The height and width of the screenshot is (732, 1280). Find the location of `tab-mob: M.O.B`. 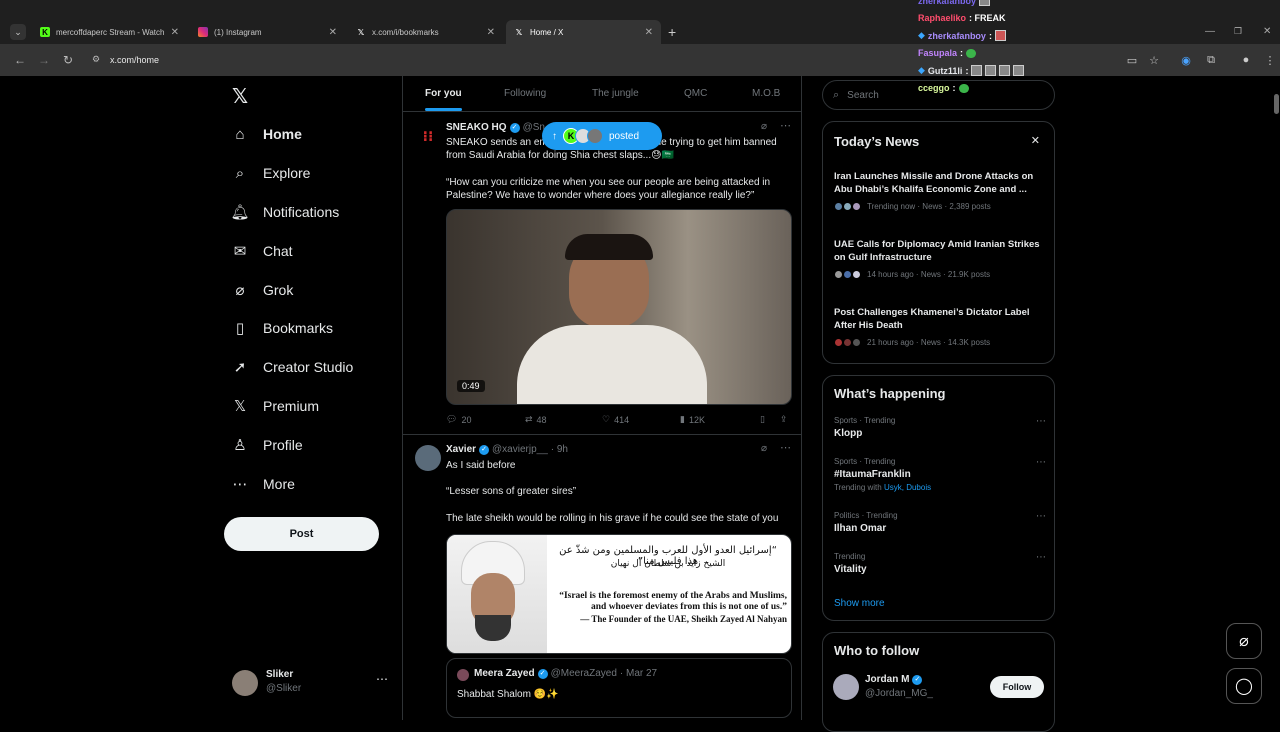

tab-mob: M.O.B is located at coordinates (766, 93).